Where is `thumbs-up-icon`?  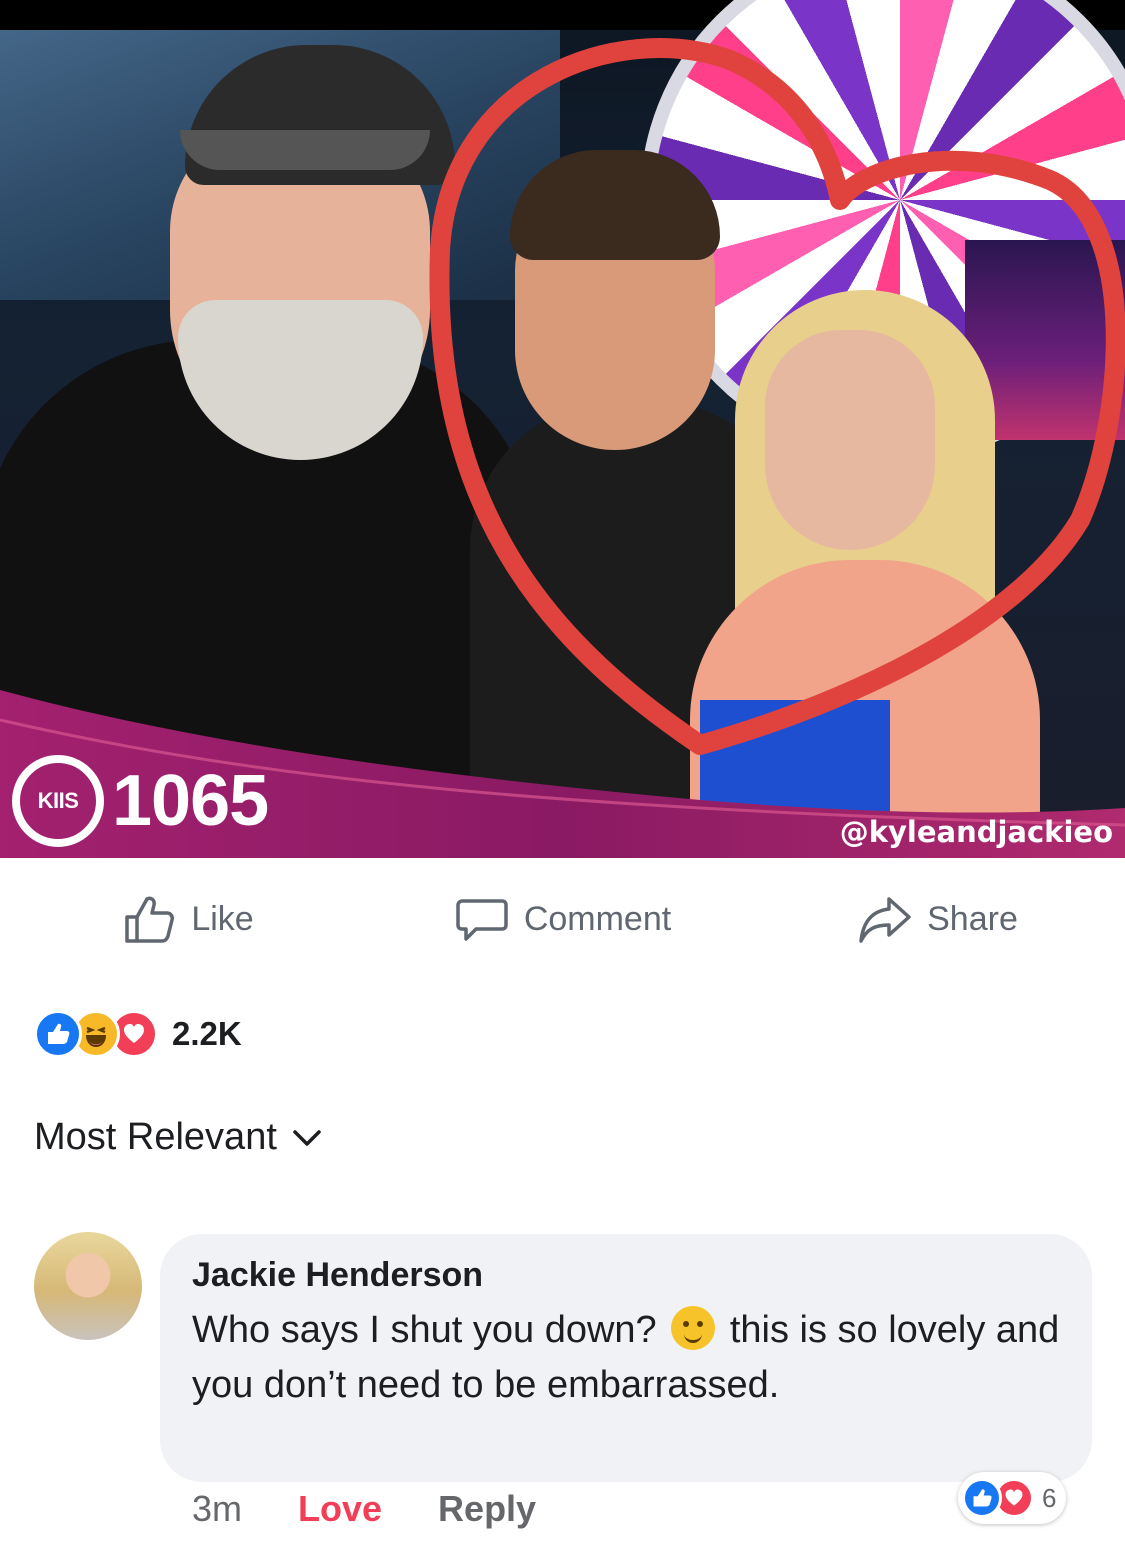
thumbs-up-icon is located at coordinates (150, 919).